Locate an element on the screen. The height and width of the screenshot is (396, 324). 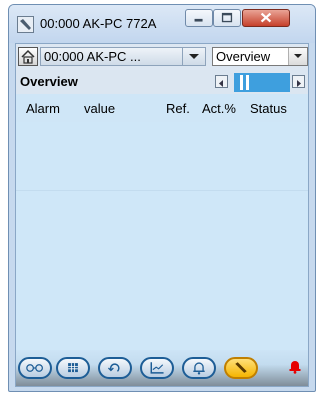
minimize-button is located at coordinates (199, 18).